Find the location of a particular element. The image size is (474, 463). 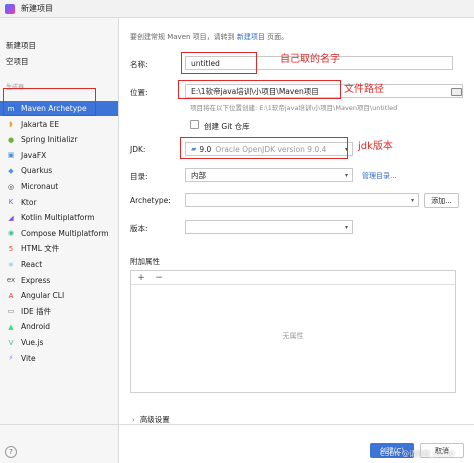

angular-icon: A is located at coordinates (11, 295).